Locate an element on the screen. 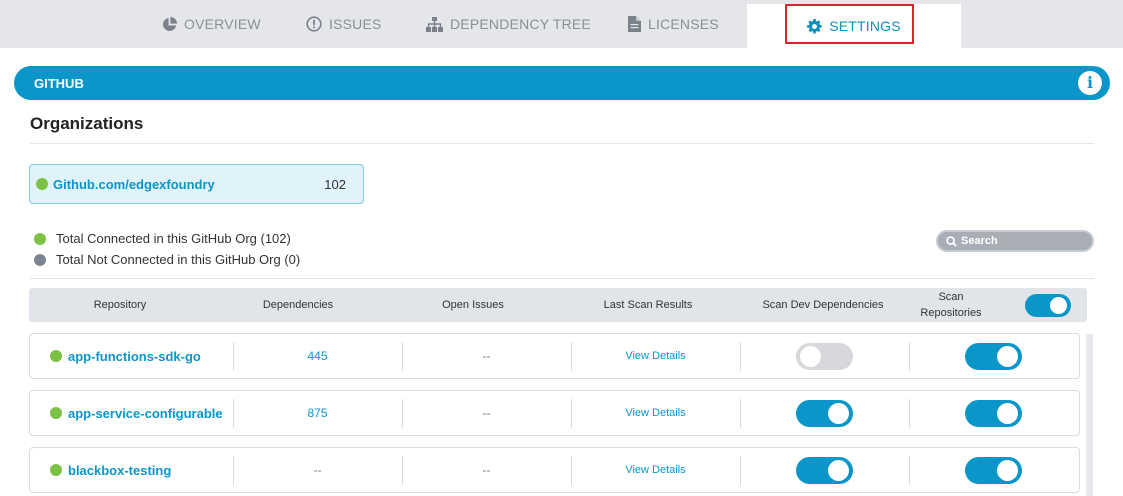  connected-dot is located at coordinates (40, 238).